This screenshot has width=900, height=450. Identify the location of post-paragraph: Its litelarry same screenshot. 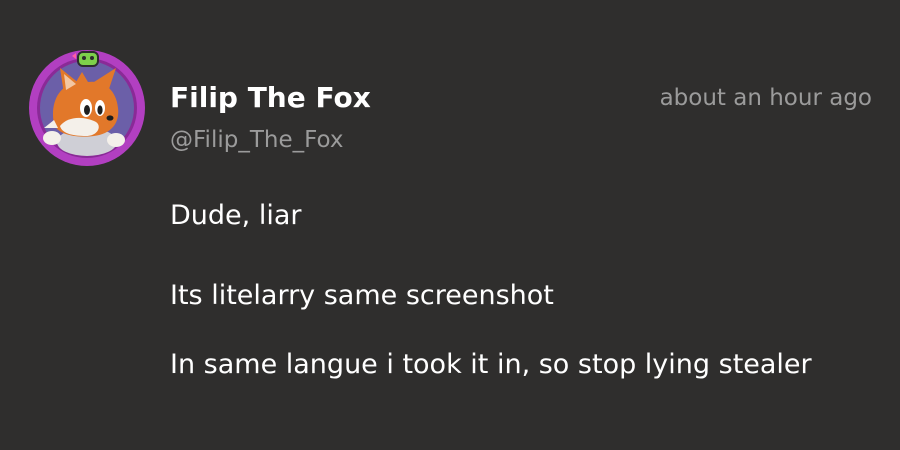
(362, 295).